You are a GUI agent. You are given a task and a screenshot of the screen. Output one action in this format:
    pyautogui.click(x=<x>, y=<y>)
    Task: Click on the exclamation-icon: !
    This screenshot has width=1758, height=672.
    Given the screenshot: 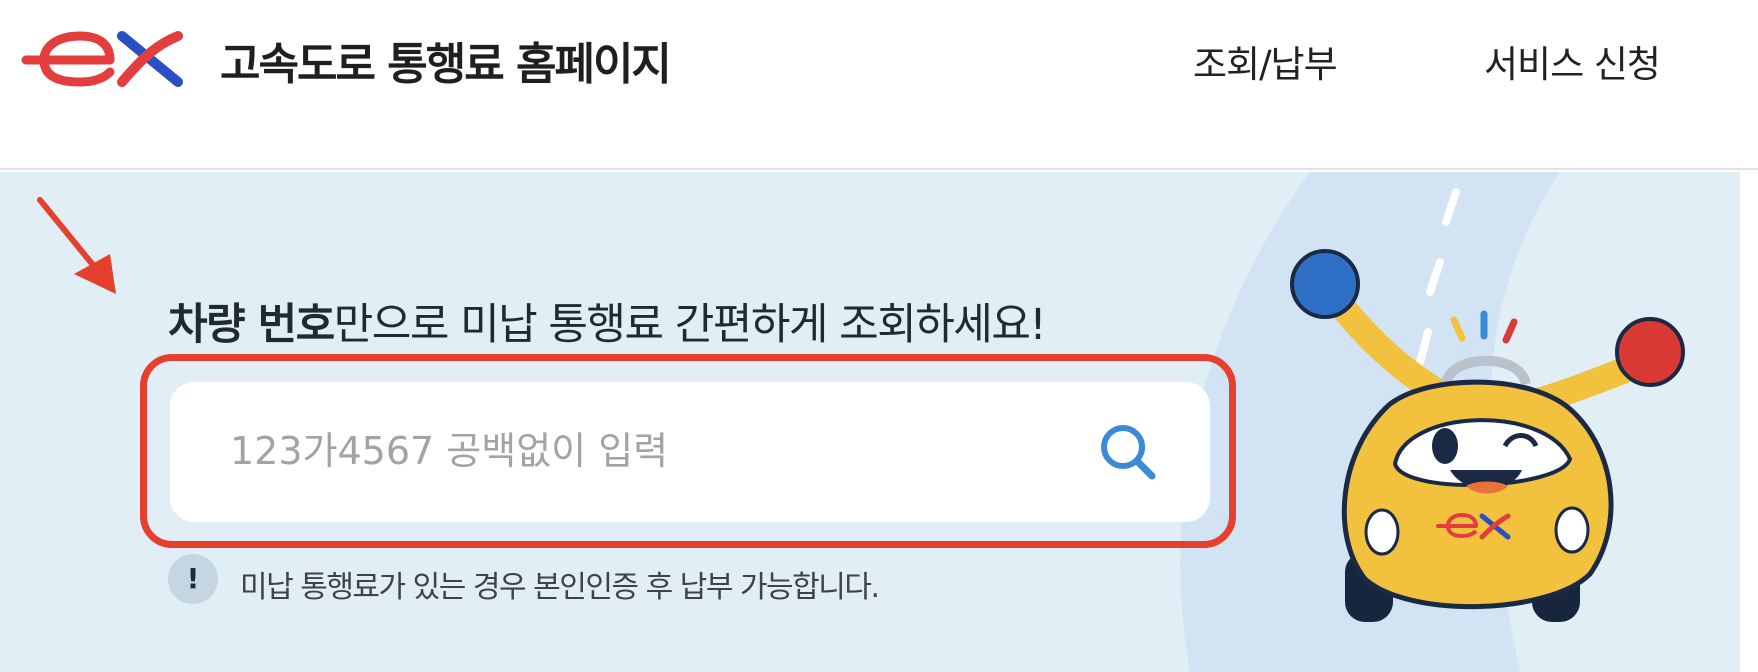 What is the action you would take?
    pyautogui.click(x=193, y=579)
    